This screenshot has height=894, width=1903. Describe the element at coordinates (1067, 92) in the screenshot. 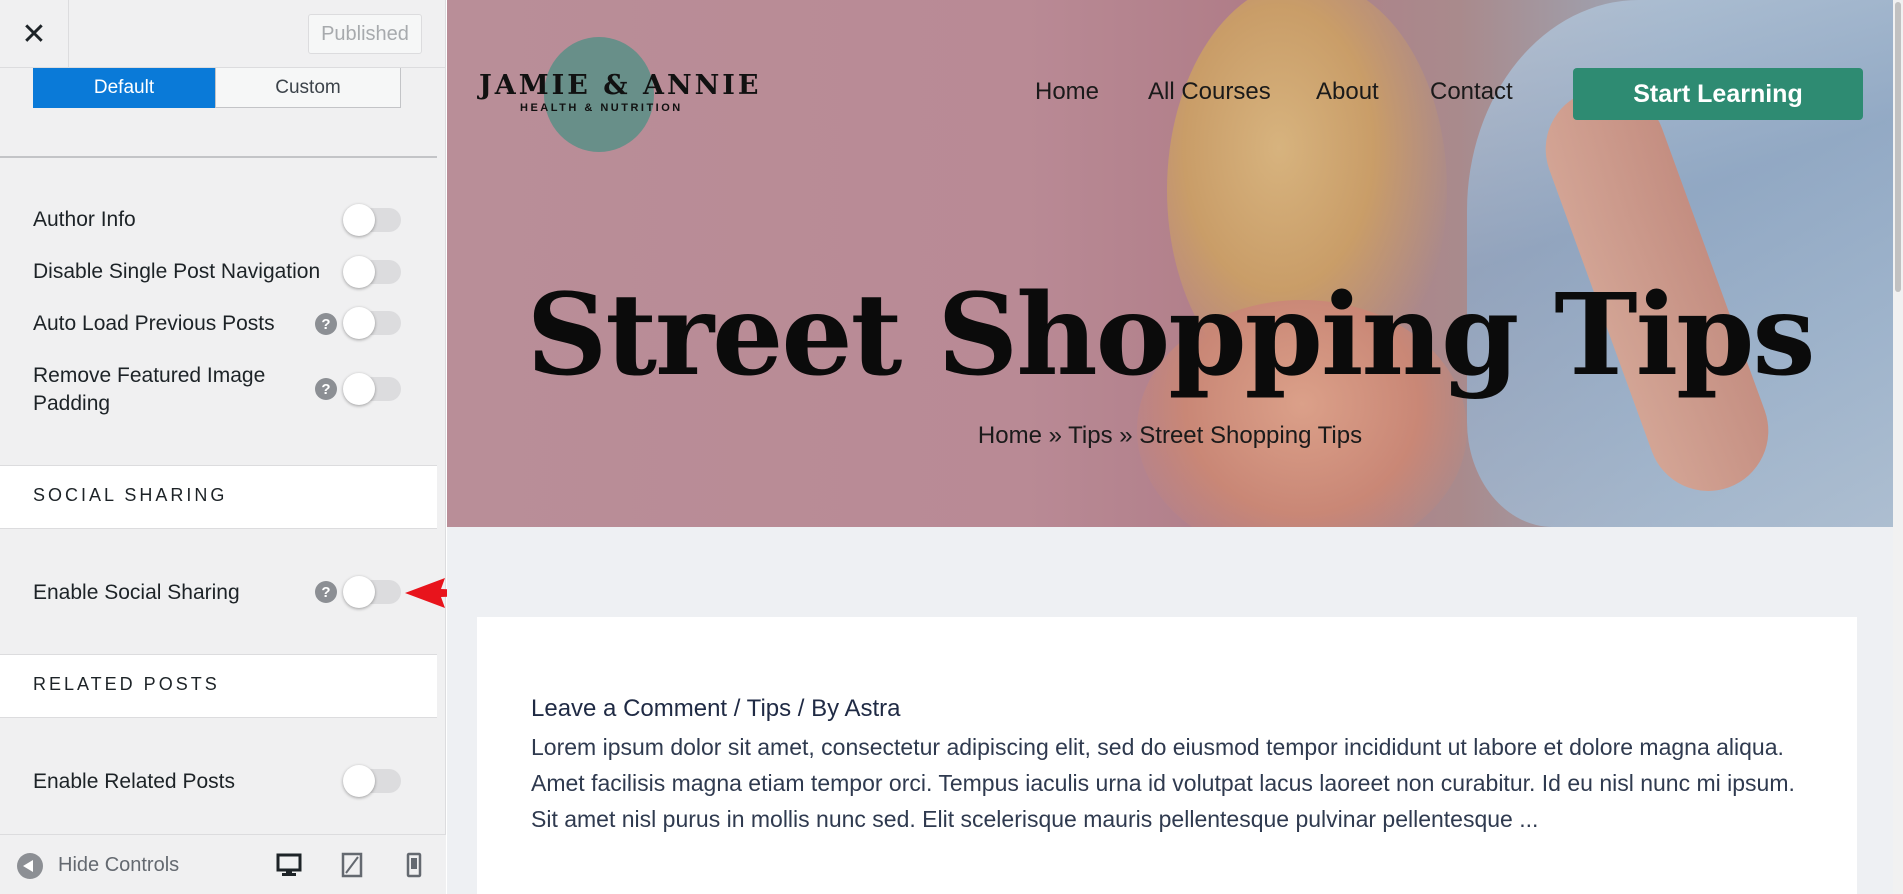

I see `nav-home: Home` at that location.